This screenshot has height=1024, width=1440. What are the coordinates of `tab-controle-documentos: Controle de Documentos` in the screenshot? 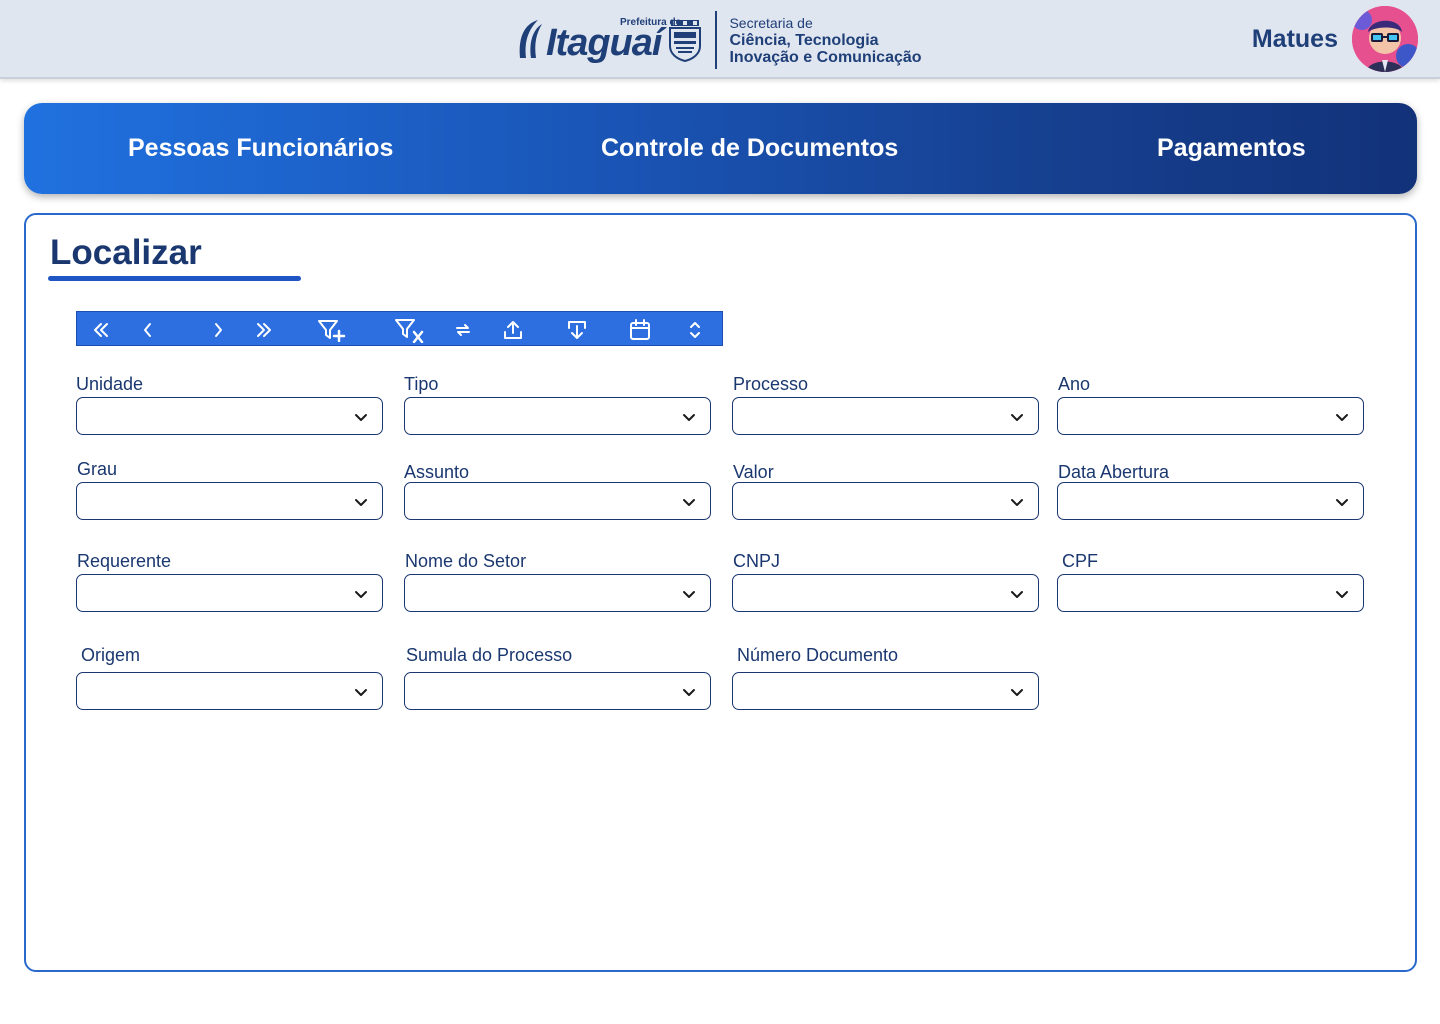 It's located at (749, 148).